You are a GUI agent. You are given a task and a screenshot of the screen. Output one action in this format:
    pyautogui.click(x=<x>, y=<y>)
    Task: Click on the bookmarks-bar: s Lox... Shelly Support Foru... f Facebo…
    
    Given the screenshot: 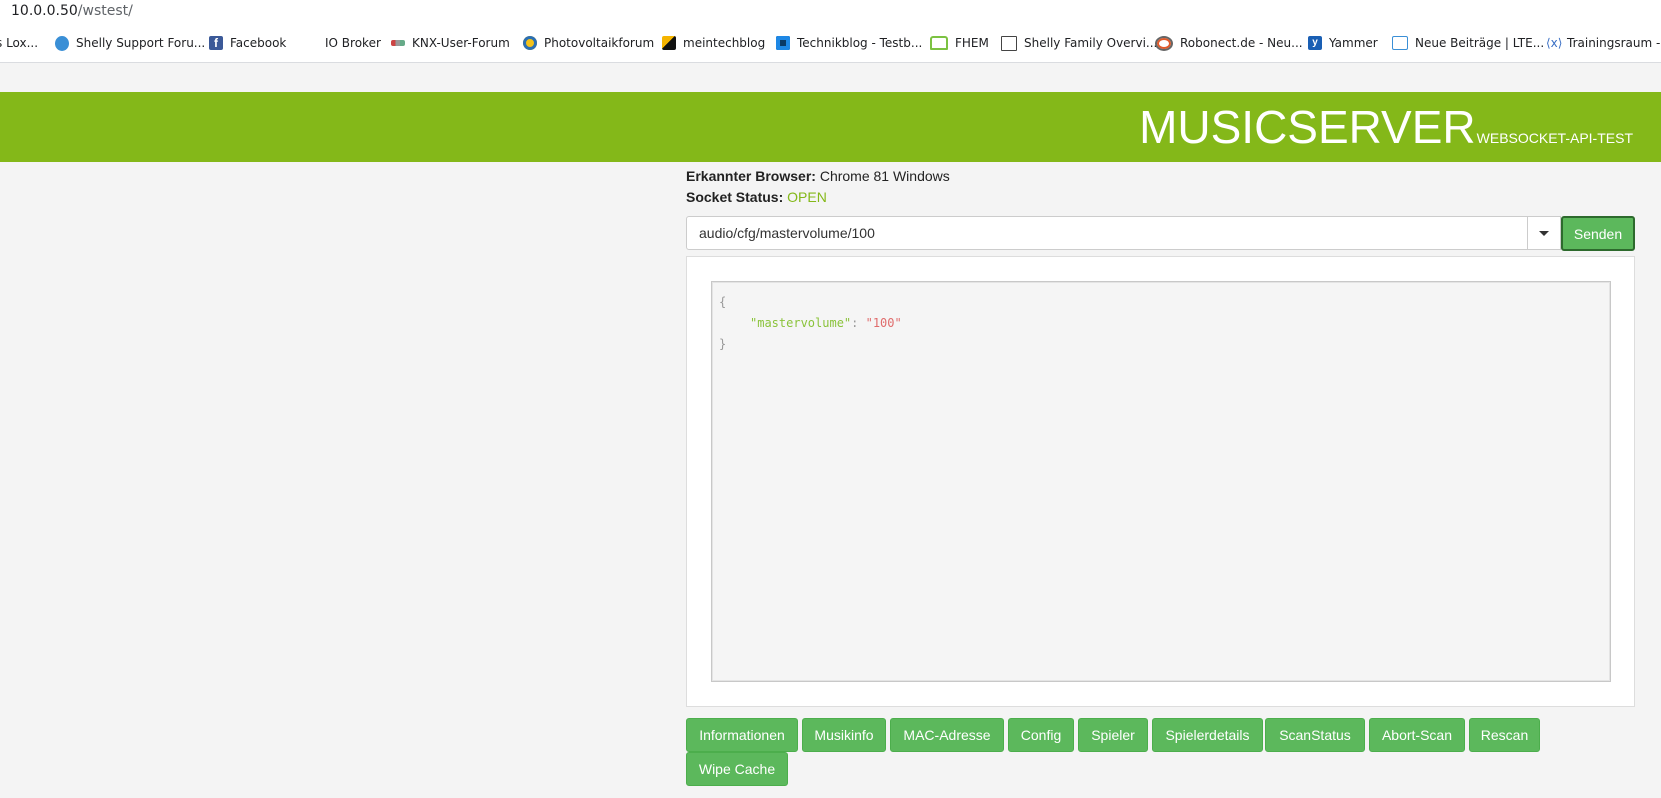 What is the action you would take?
    pyautogui.click(x=830, y=44)
    